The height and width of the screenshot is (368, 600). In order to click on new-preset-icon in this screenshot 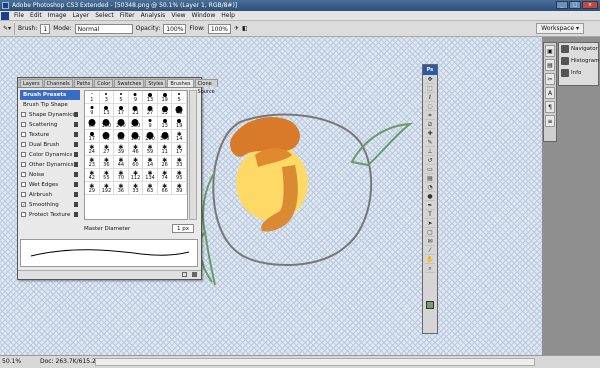, I will do `click(184, 274)`.